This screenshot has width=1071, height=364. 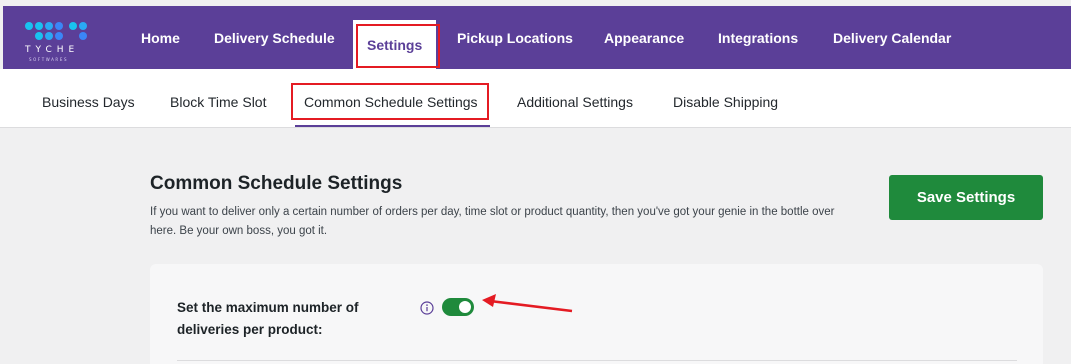 I want to click on save-settings-button: Save Settings, so click(x=966, y=197).